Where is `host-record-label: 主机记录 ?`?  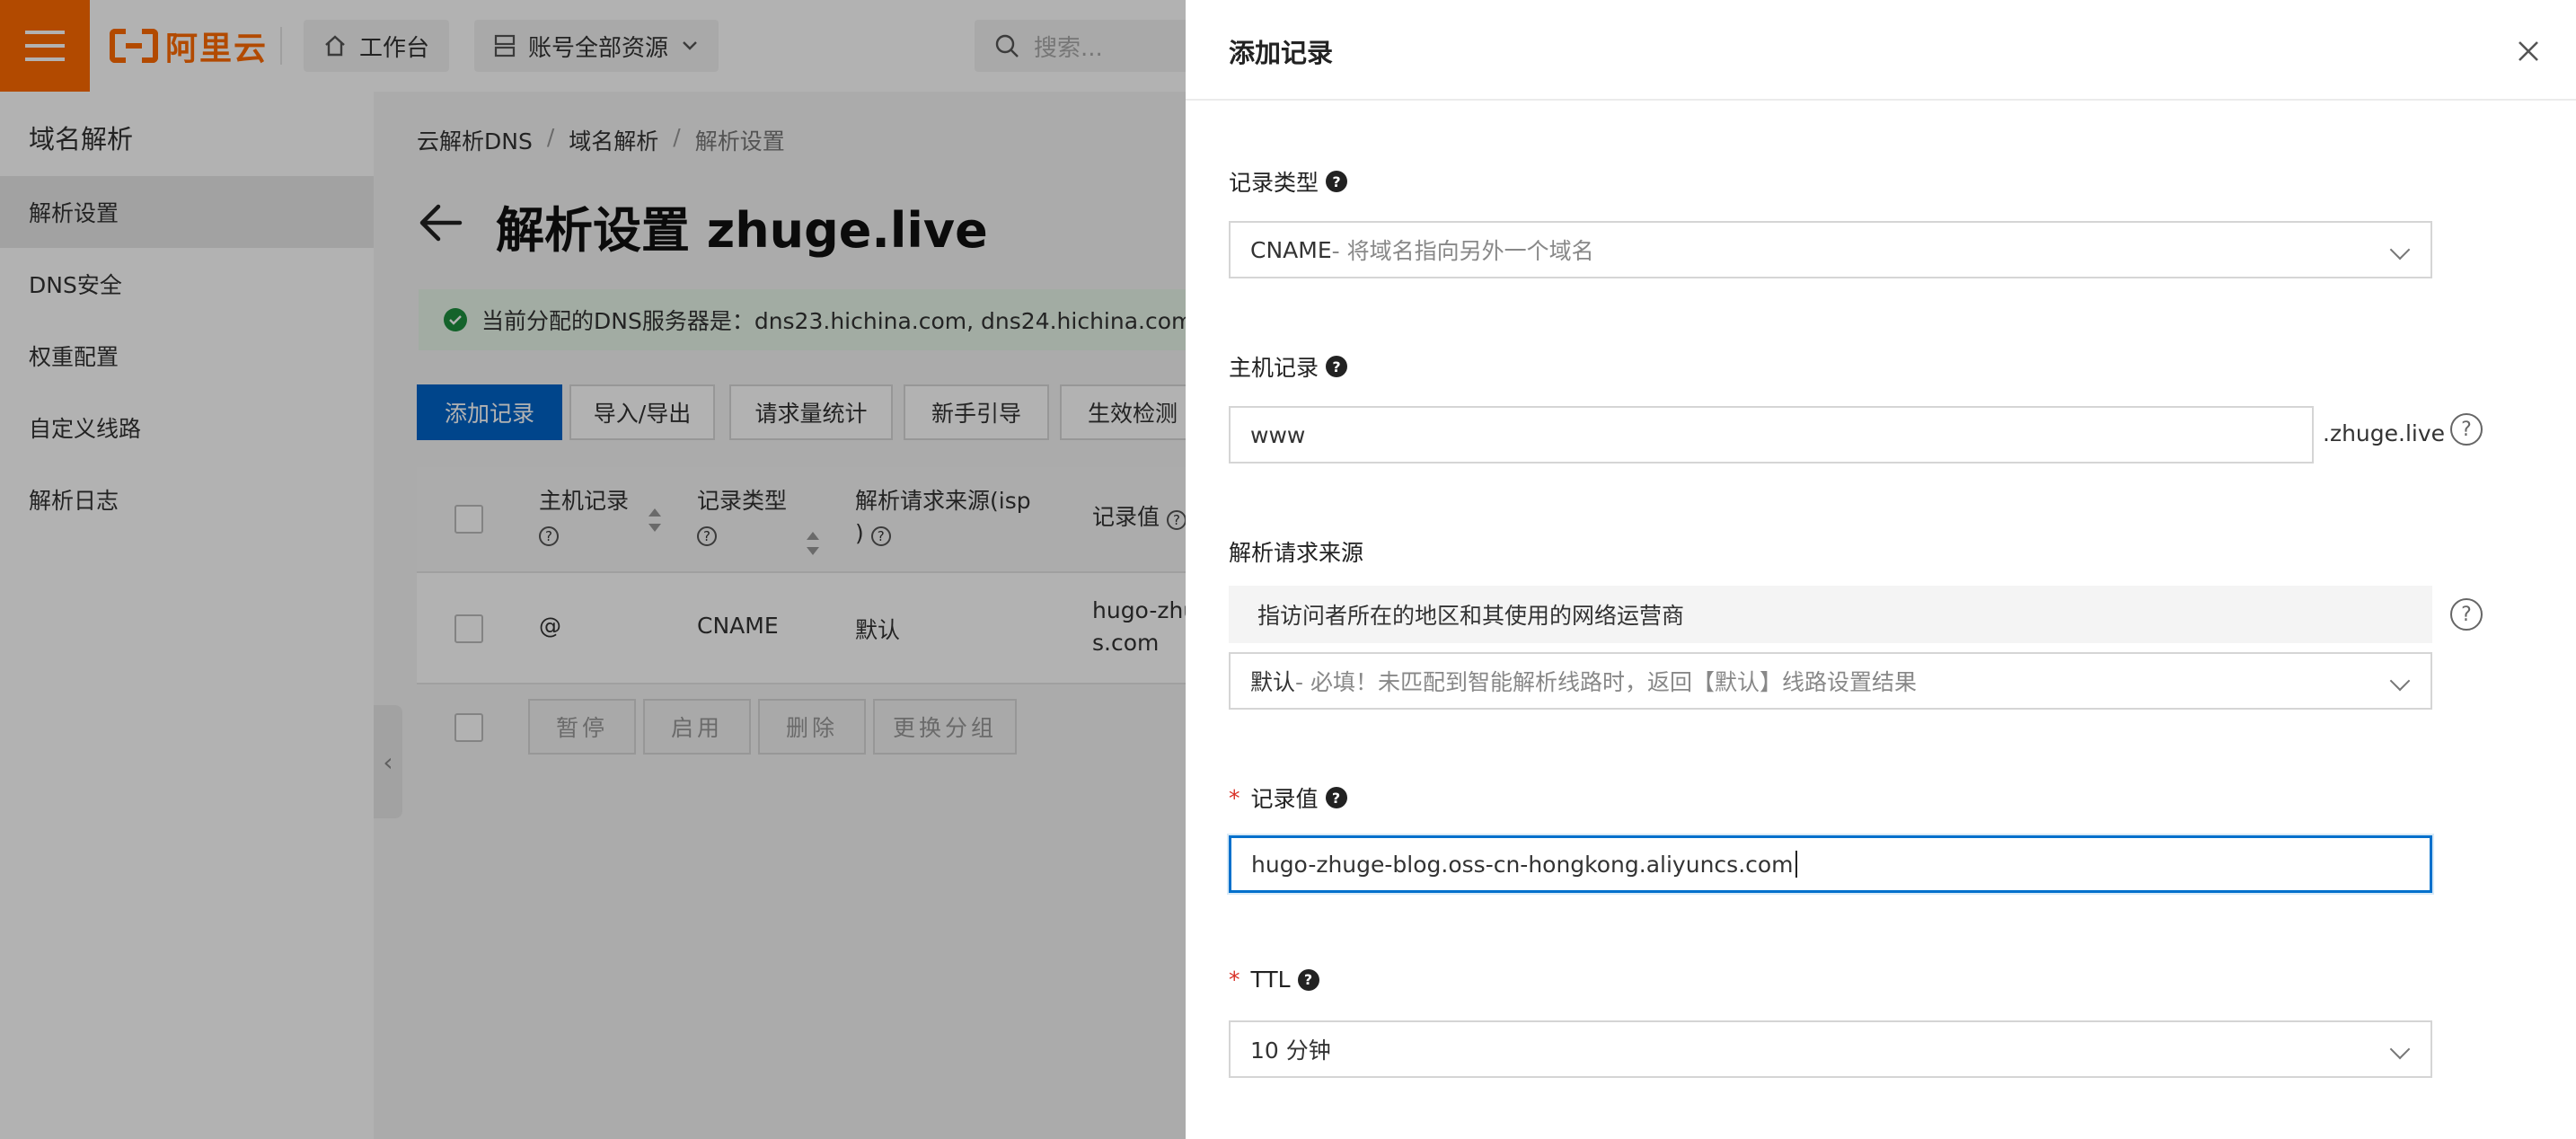
host-record-label: 主机记录 ? is located at coordinates (1288, 366).